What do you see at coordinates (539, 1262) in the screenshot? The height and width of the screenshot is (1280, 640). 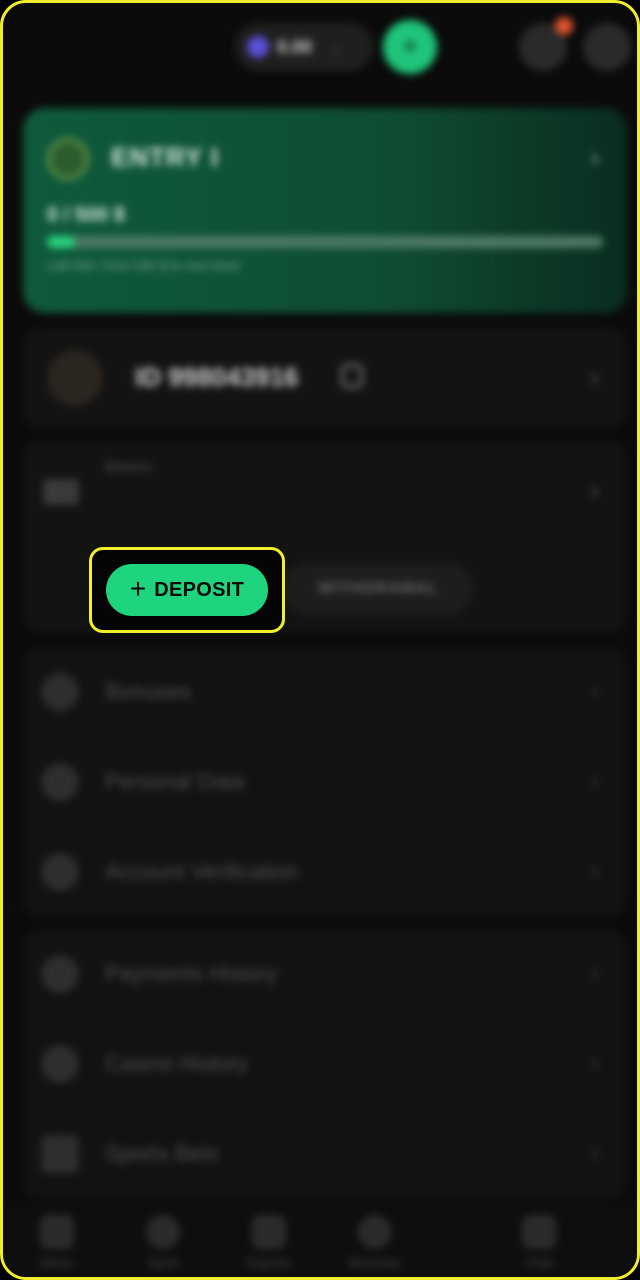 I see `nav-label: Chat` at bounding box center [539, 1262].